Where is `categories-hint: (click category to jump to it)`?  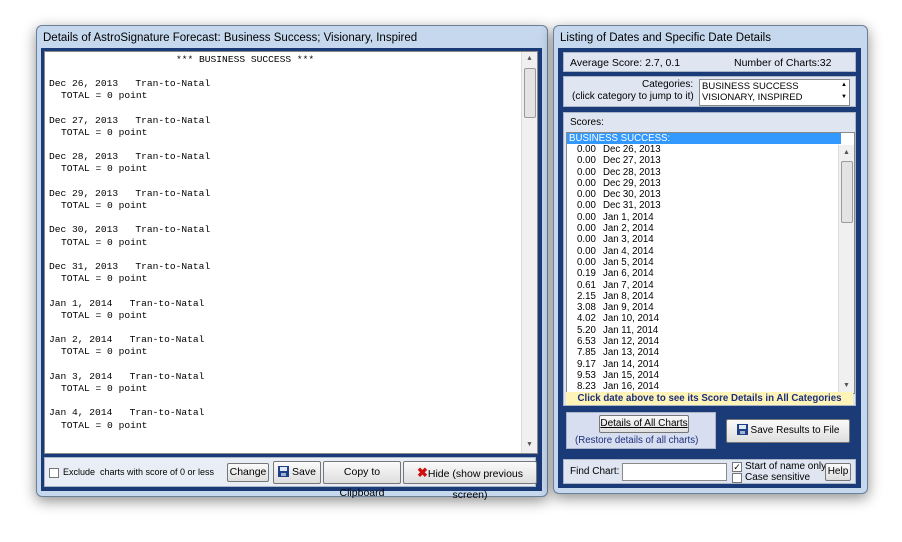 categories-hint: (click category to jump to it) is located at coordinates (633, 96).